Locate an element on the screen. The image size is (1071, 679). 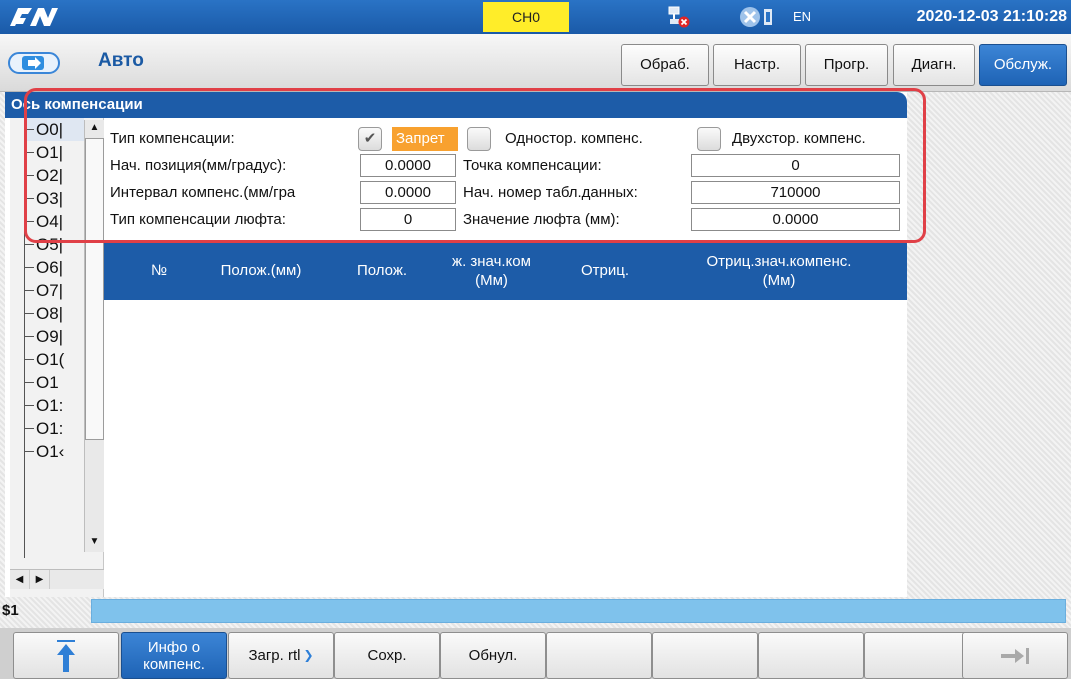
arrow-right-end-icon is located at coordinates (1015, 655).